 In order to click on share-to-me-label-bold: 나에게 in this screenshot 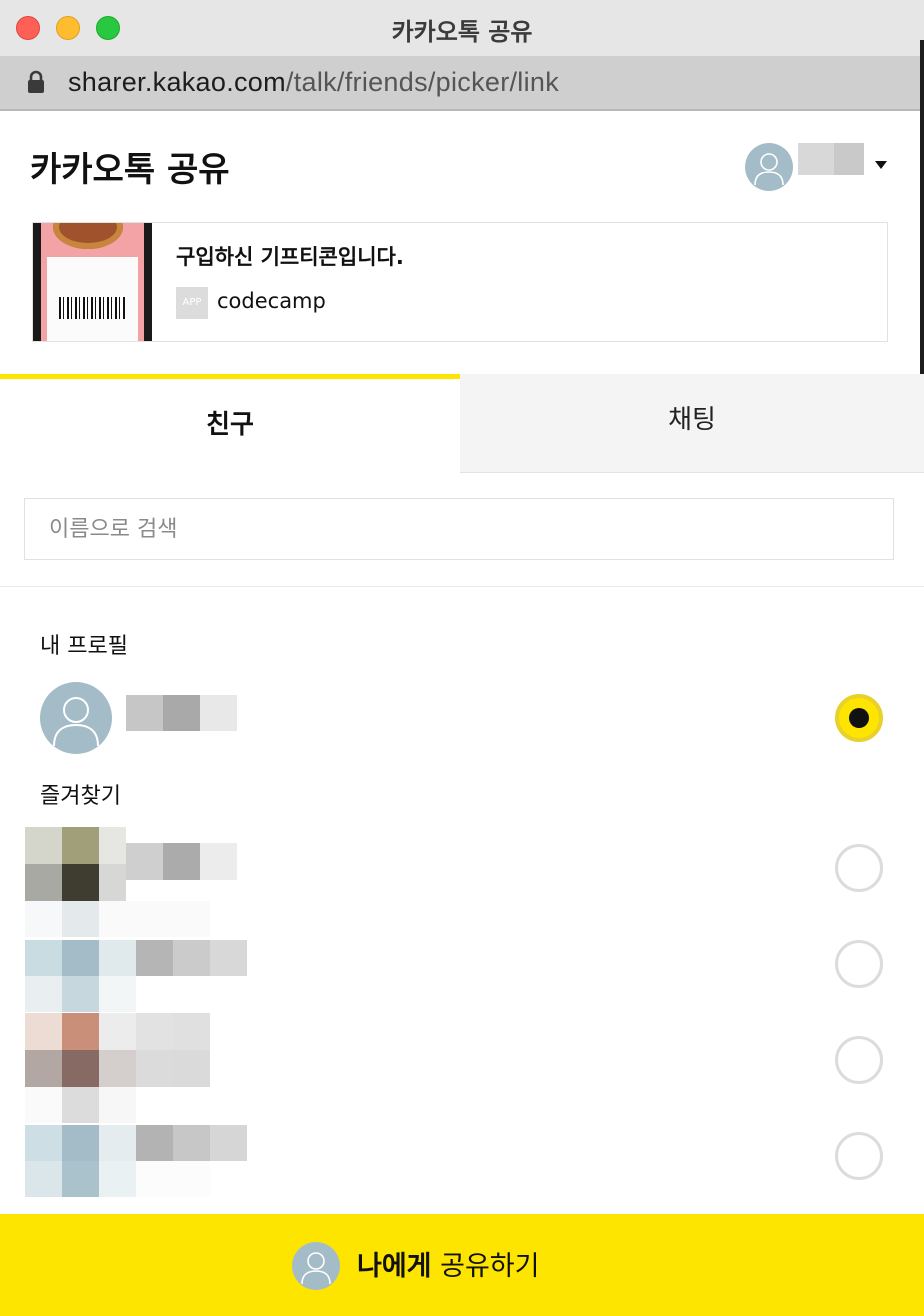, I will do `click(394, 1266)`.